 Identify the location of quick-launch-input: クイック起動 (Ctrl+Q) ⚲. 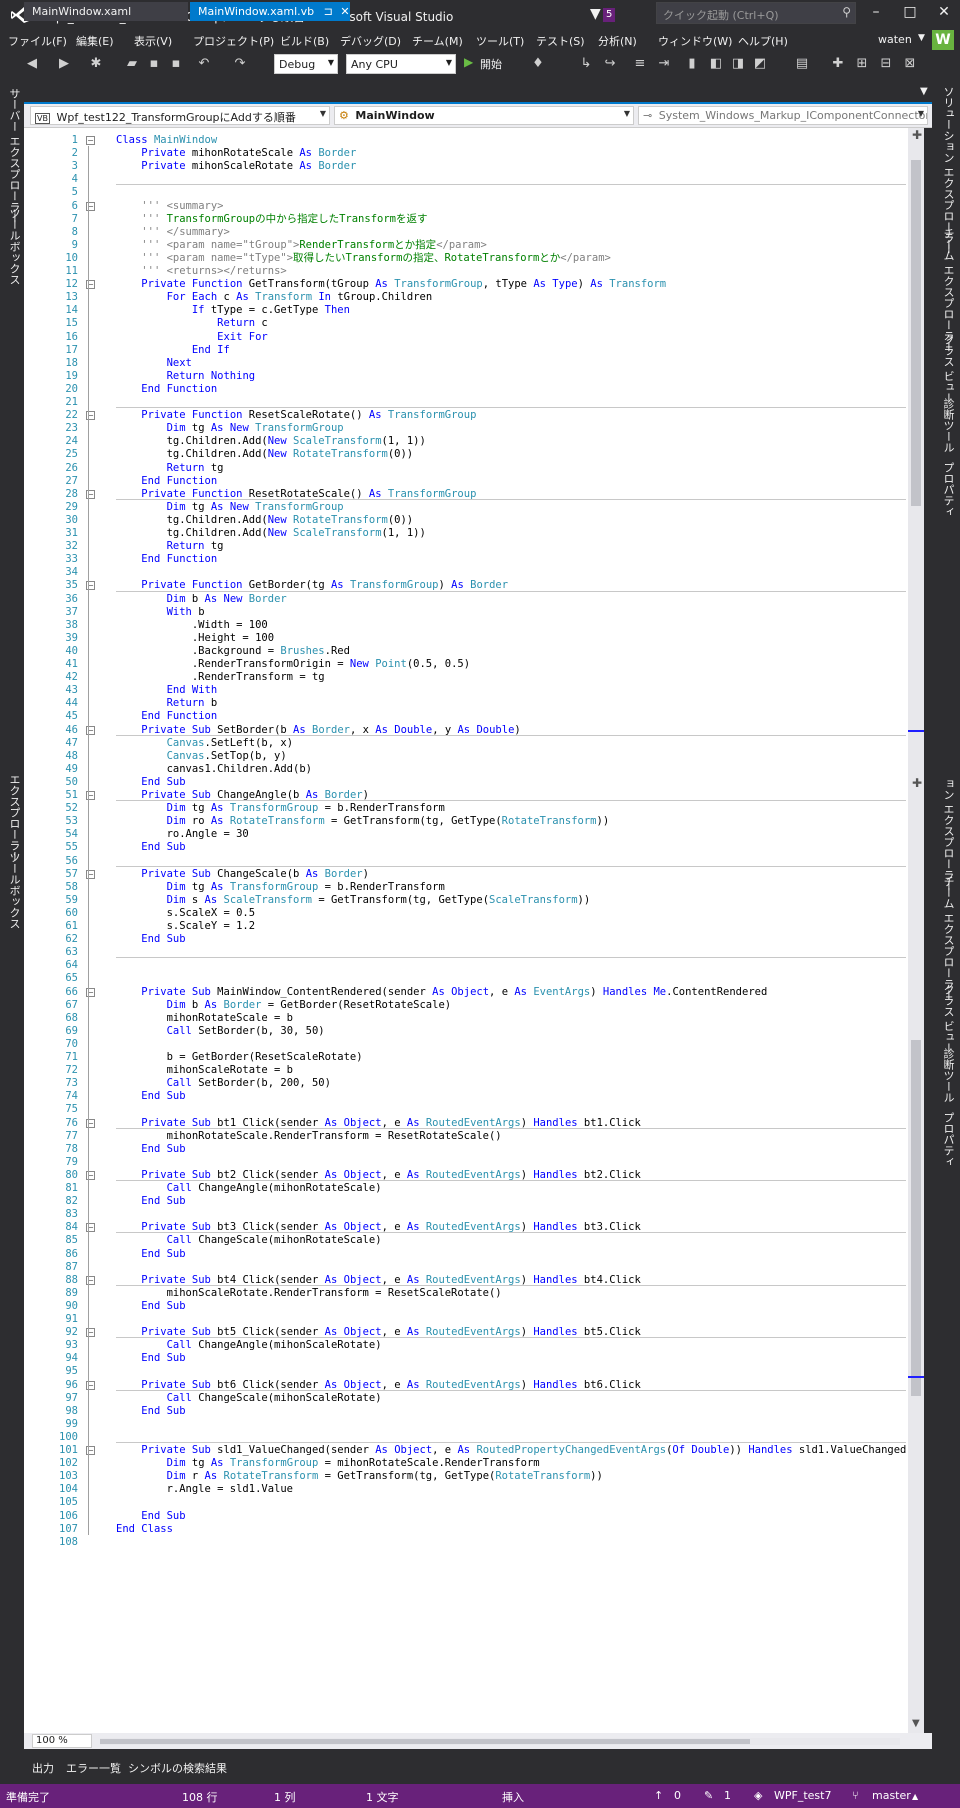
(756, 13).